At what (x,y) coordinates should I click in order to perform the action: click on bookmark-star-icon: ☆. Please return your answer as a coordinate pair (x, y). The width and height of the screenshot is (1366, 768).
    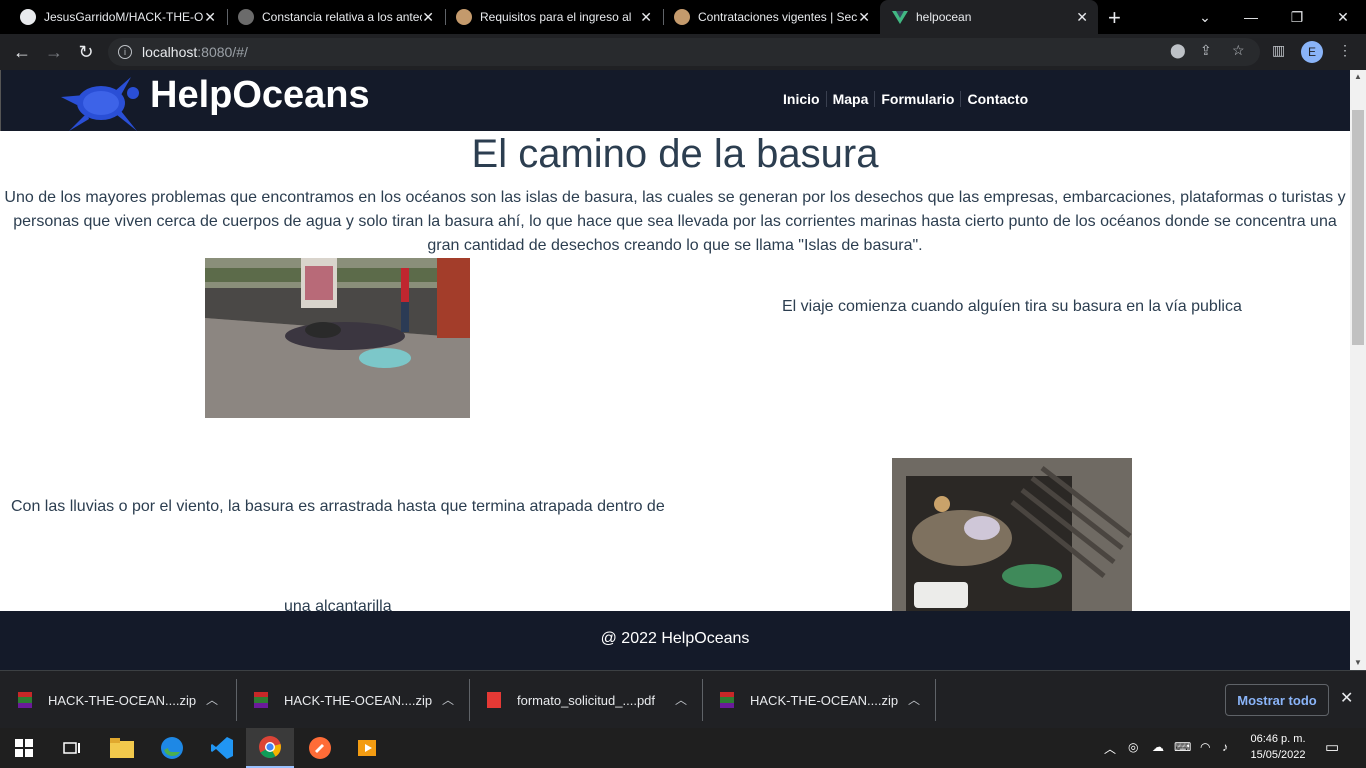
    Looking at the image, I should click on (1238, 50).